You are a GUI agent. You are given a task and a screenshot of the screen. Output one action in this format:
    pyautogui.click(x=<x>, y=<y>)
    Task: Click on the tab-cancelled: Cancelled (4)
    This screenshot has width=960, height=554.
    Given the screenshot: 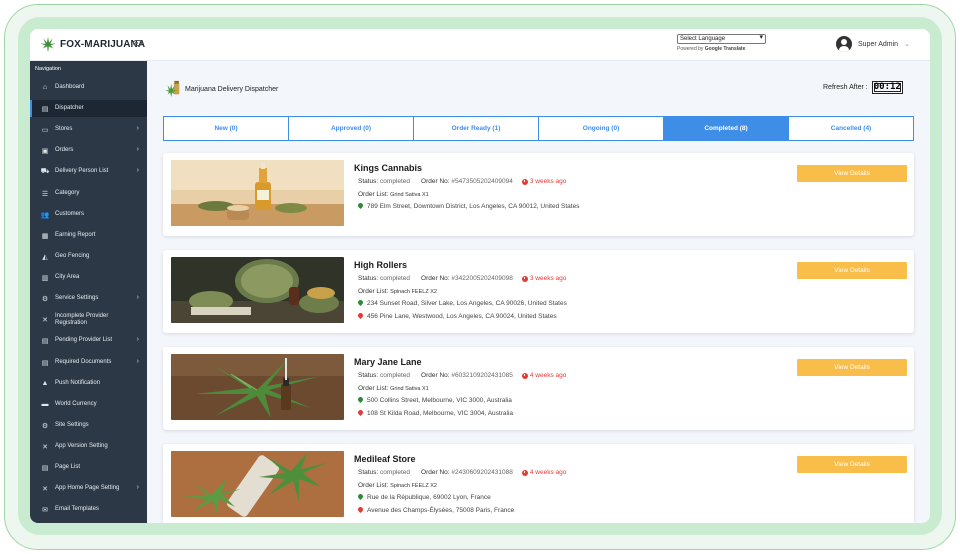 What is the action you would take?
    pyautogui.click(x=851, y=128)
    